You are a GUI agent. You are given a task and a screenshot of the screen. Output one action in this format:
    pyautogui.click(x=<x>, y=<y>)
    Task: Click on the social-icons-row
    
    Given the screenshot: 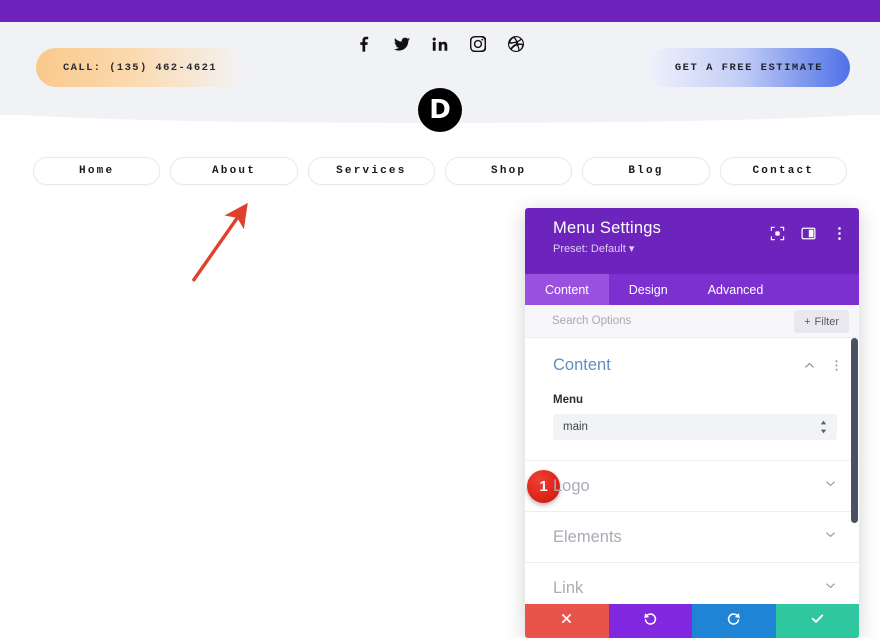 What is the action you would take?
    pyautogui.click(x=440, y=44)
    